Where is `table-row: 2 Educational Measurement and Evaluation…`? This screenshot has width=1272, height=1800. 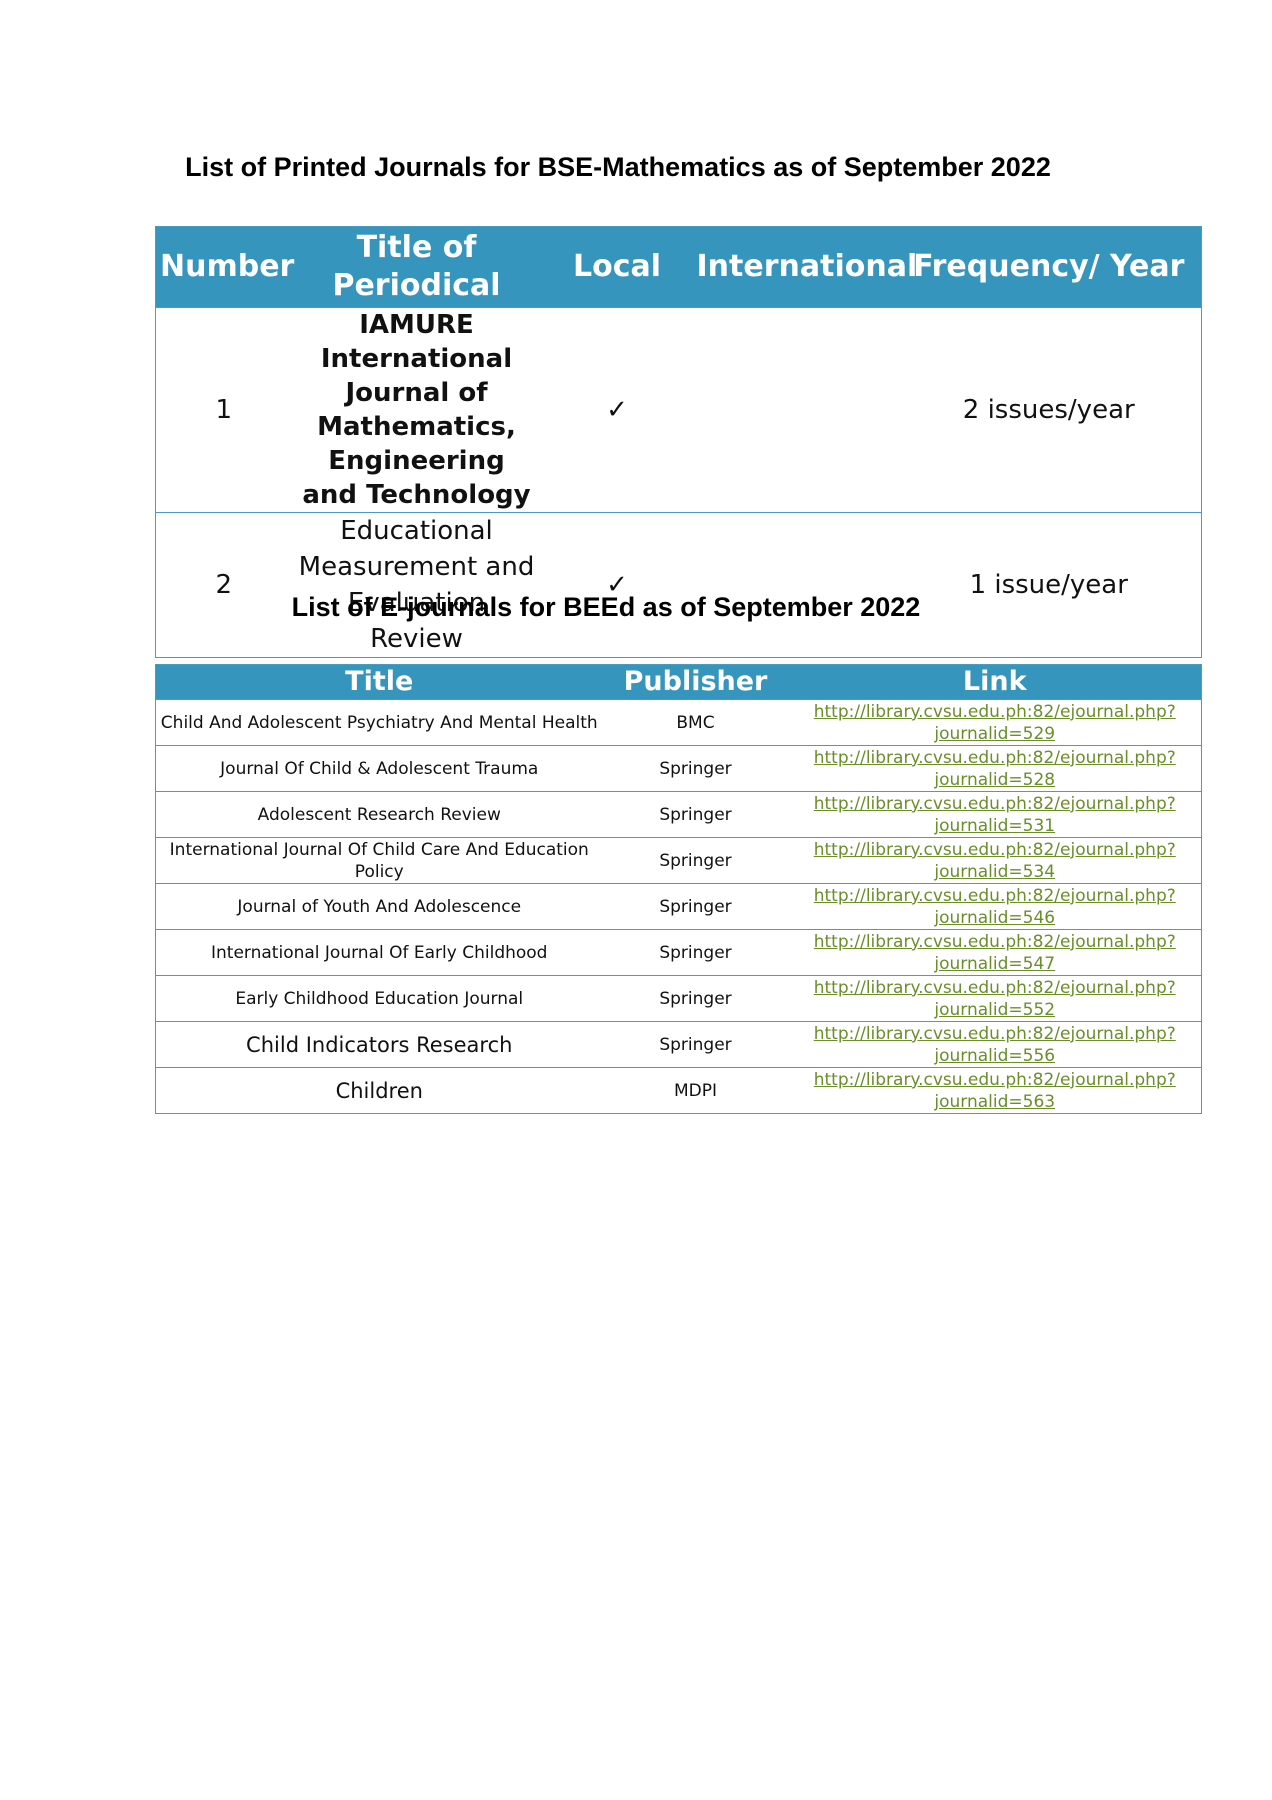
table-row: 2 Educational Measurement and Evaluation… is located at coordinates (678, 585).